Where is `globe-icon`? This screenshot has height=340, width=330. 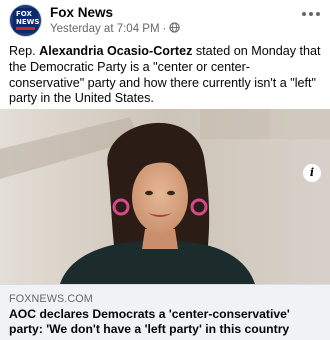
globe-icon is located at coordinates (175, 27).